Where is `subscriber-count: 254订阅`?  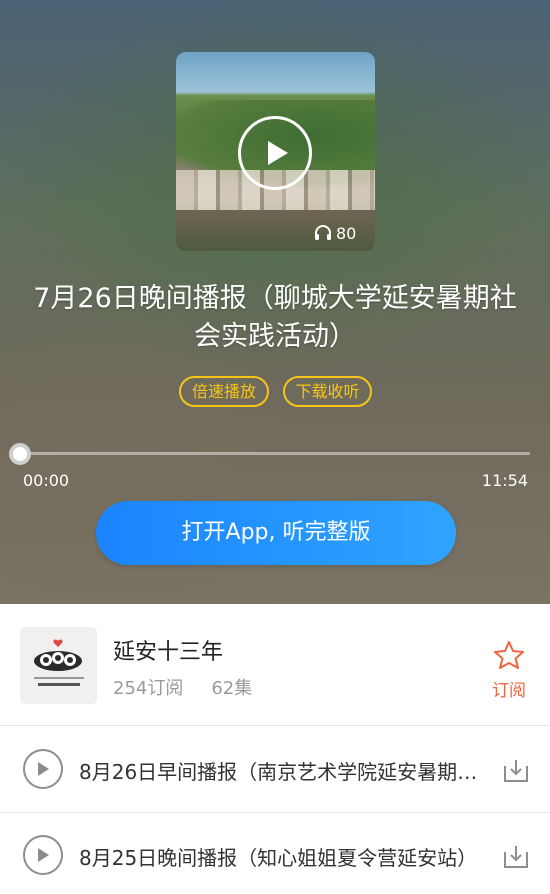 subscriber-count: 254订阅 is located at coordinates (148, 688).